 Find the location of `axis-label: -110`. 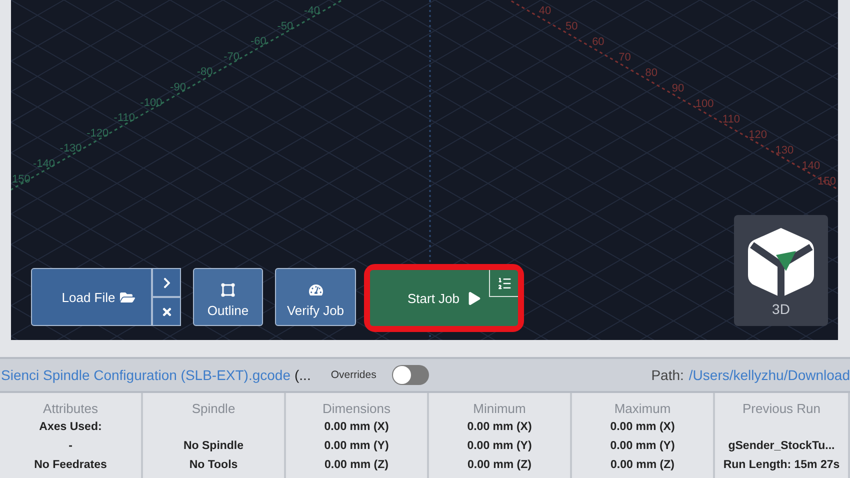

axis-label: -110 is located at coordinates (124, 118).